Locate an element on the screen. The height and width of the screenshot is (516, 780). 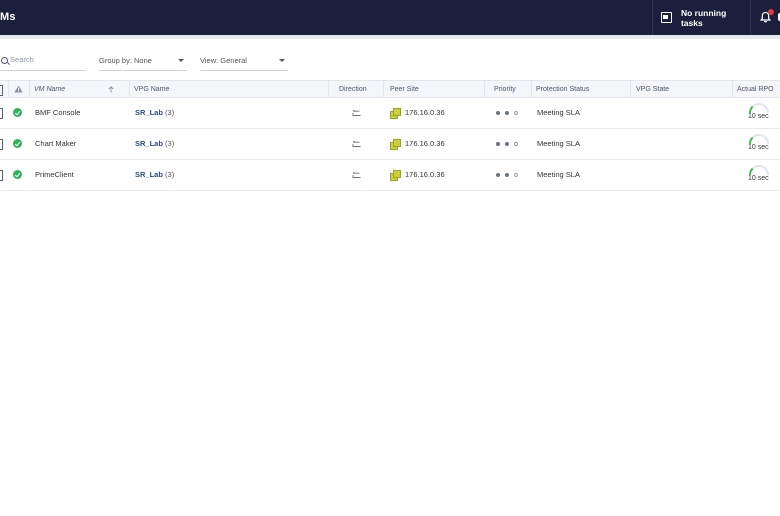
column-direction-label: Direction is located at coordinates (353, 89).